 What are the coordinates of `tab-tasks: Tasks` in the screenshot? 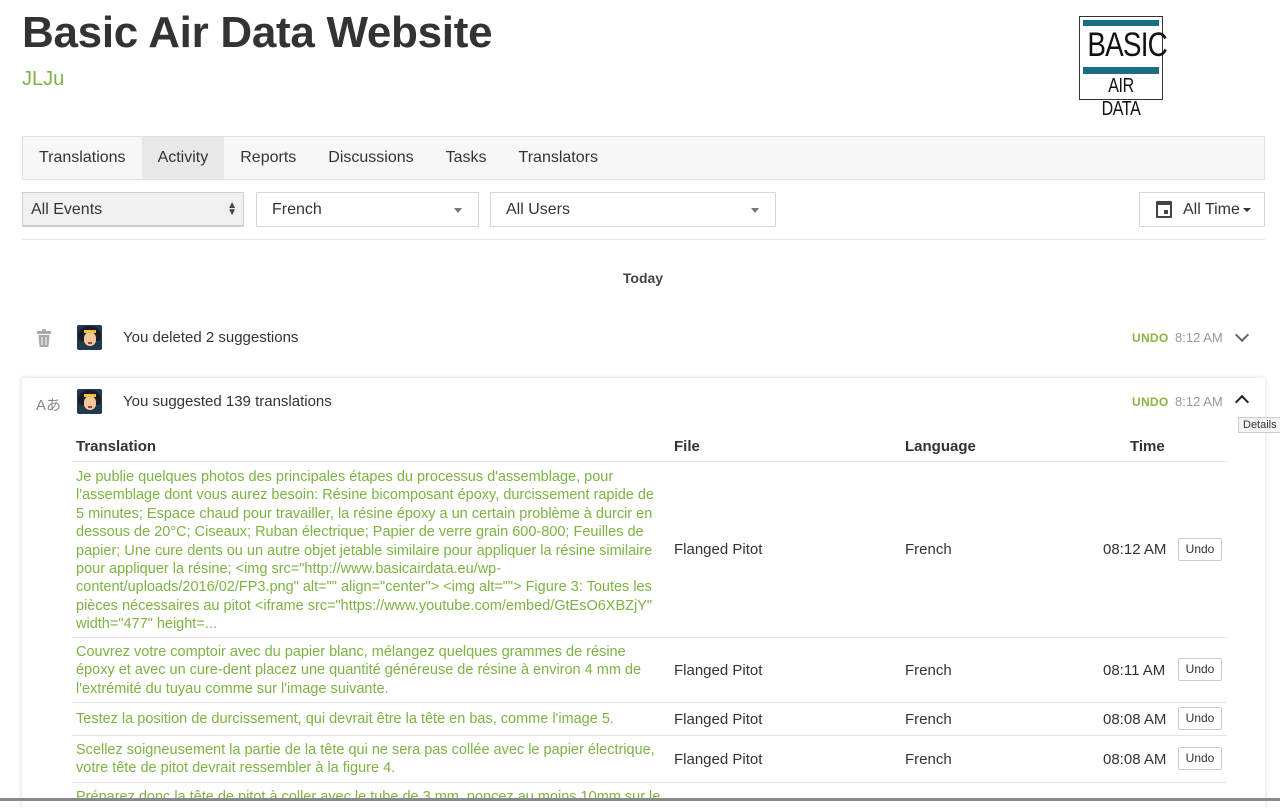 It's located at (466, 158).